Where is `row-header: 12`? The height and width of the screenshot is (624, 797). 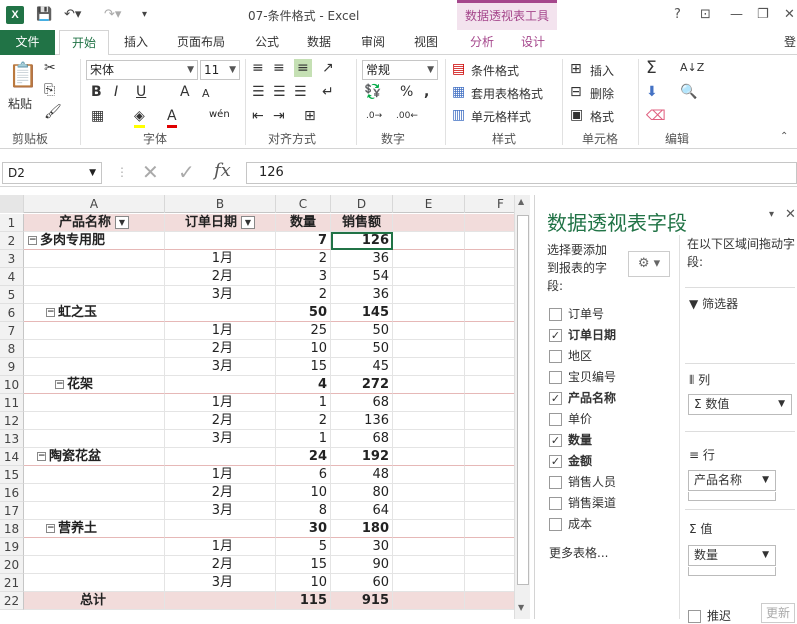
row-header: 12 is located at coordinates (12, 421).